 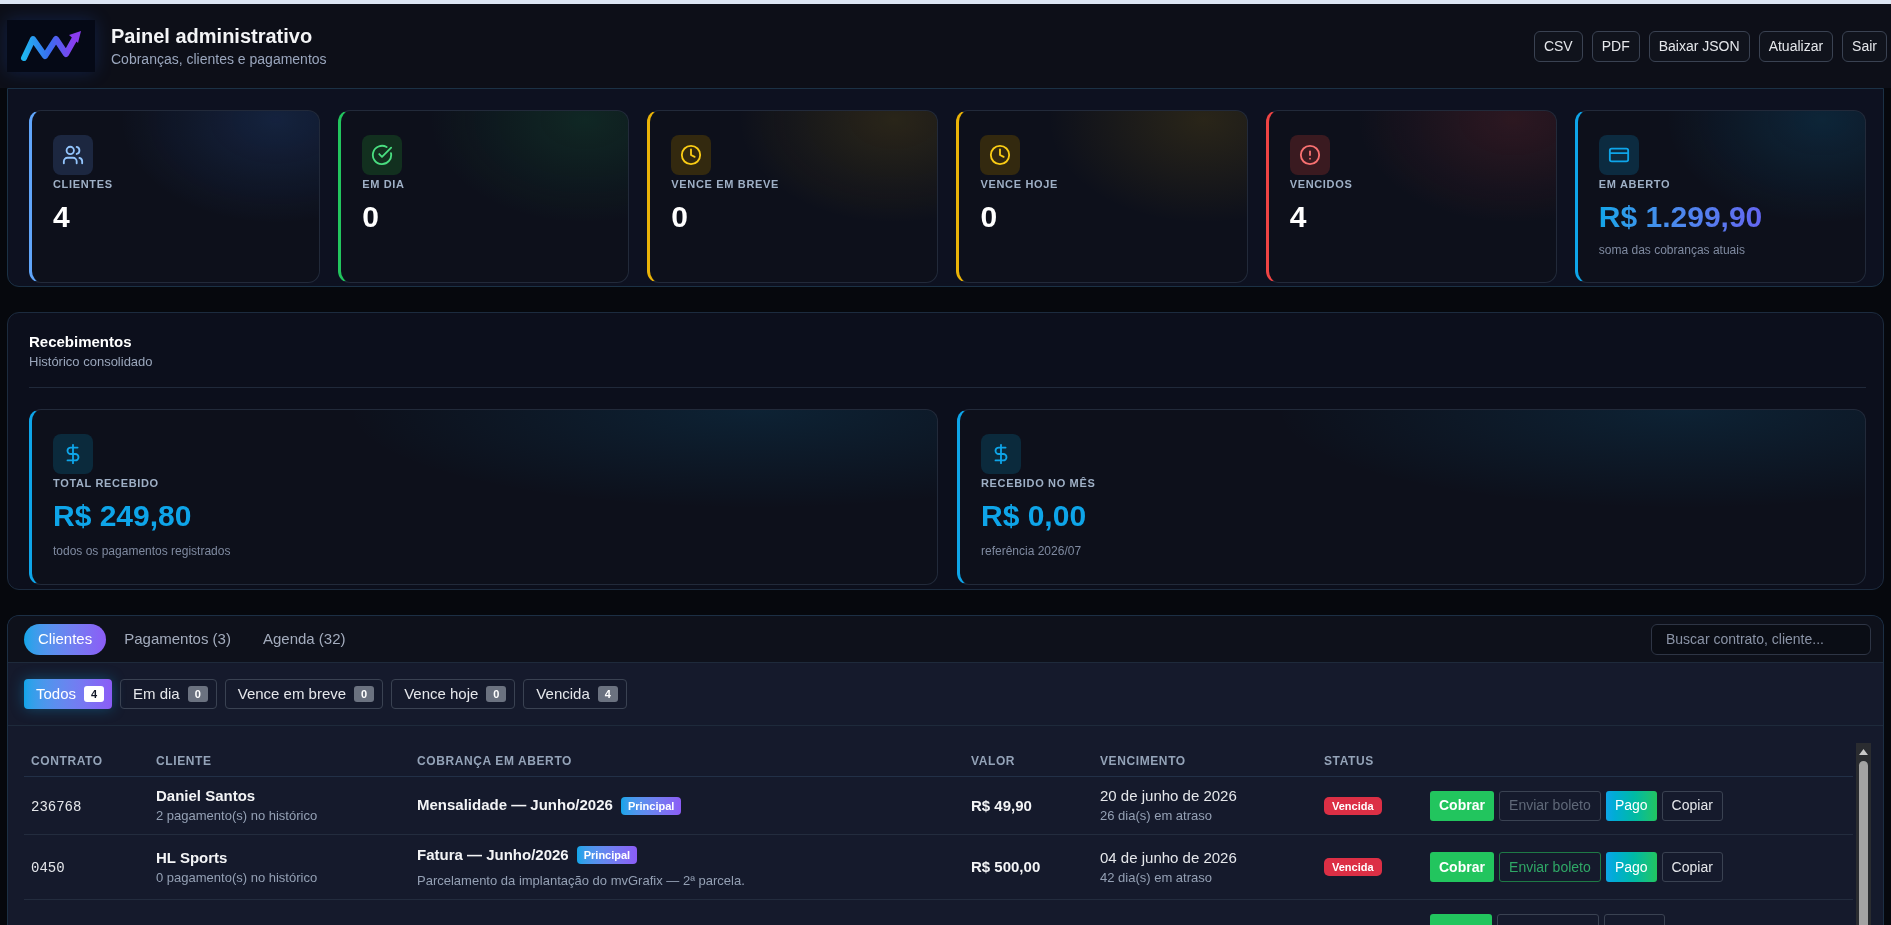 I want to click on stat-note: referência 2026/07, so click(x=1032, y=551).